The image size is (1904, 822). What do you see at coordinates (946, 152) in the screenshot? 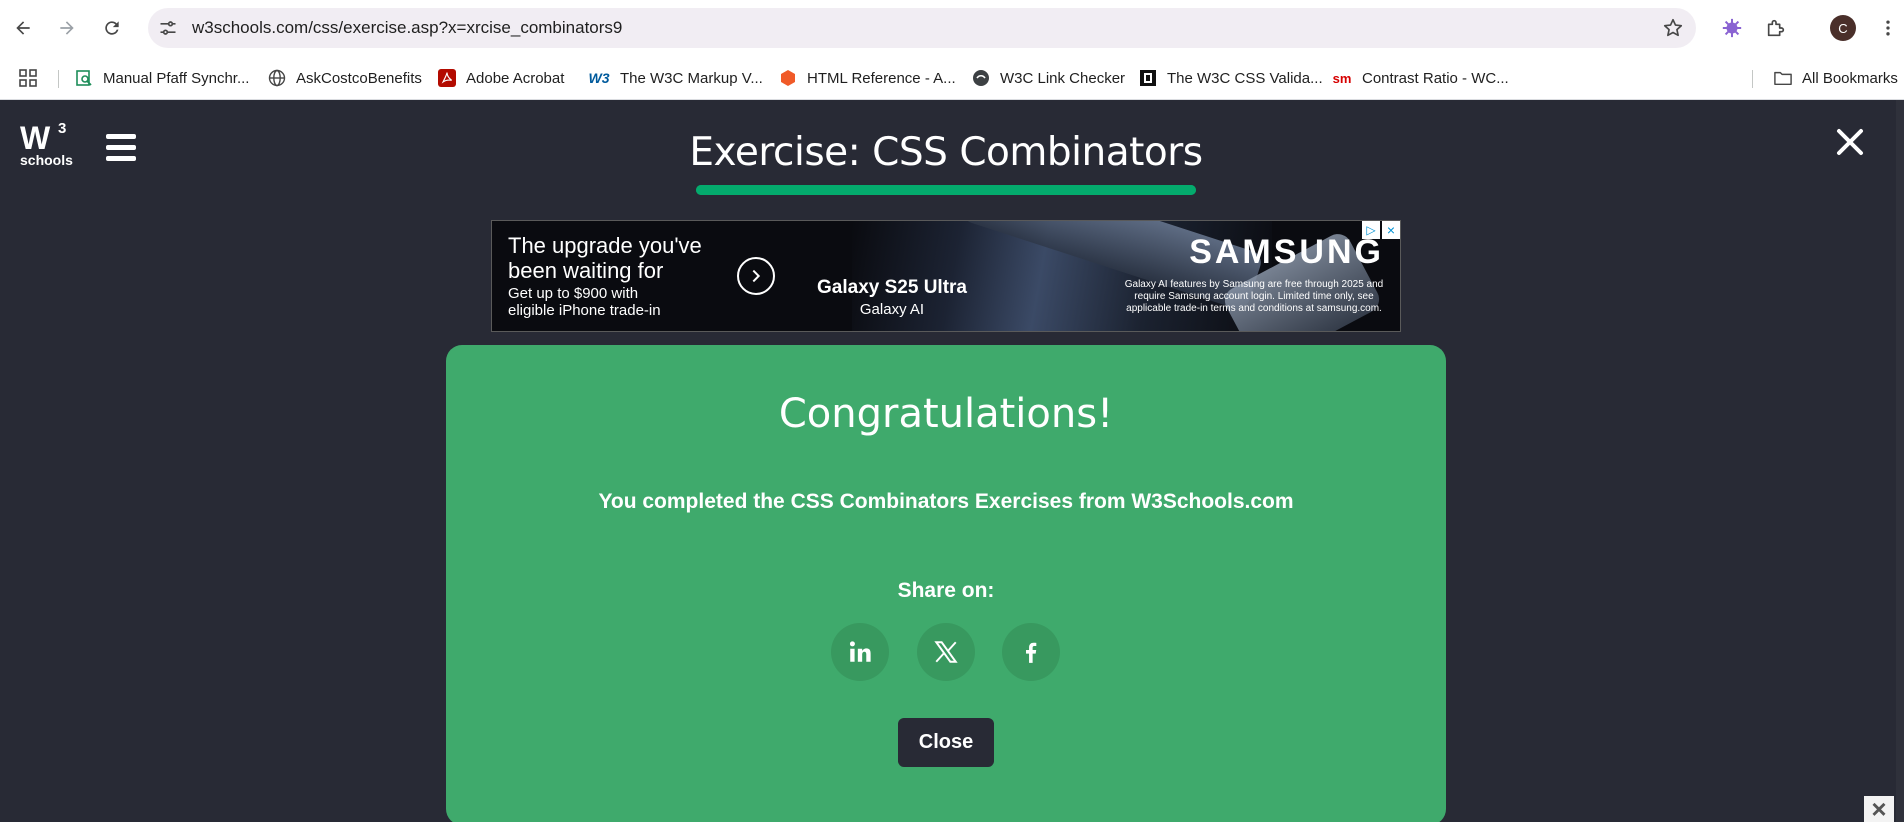
I see `exercise-title: Exercise: CSS Combinators` at bounding box center [946, 152].